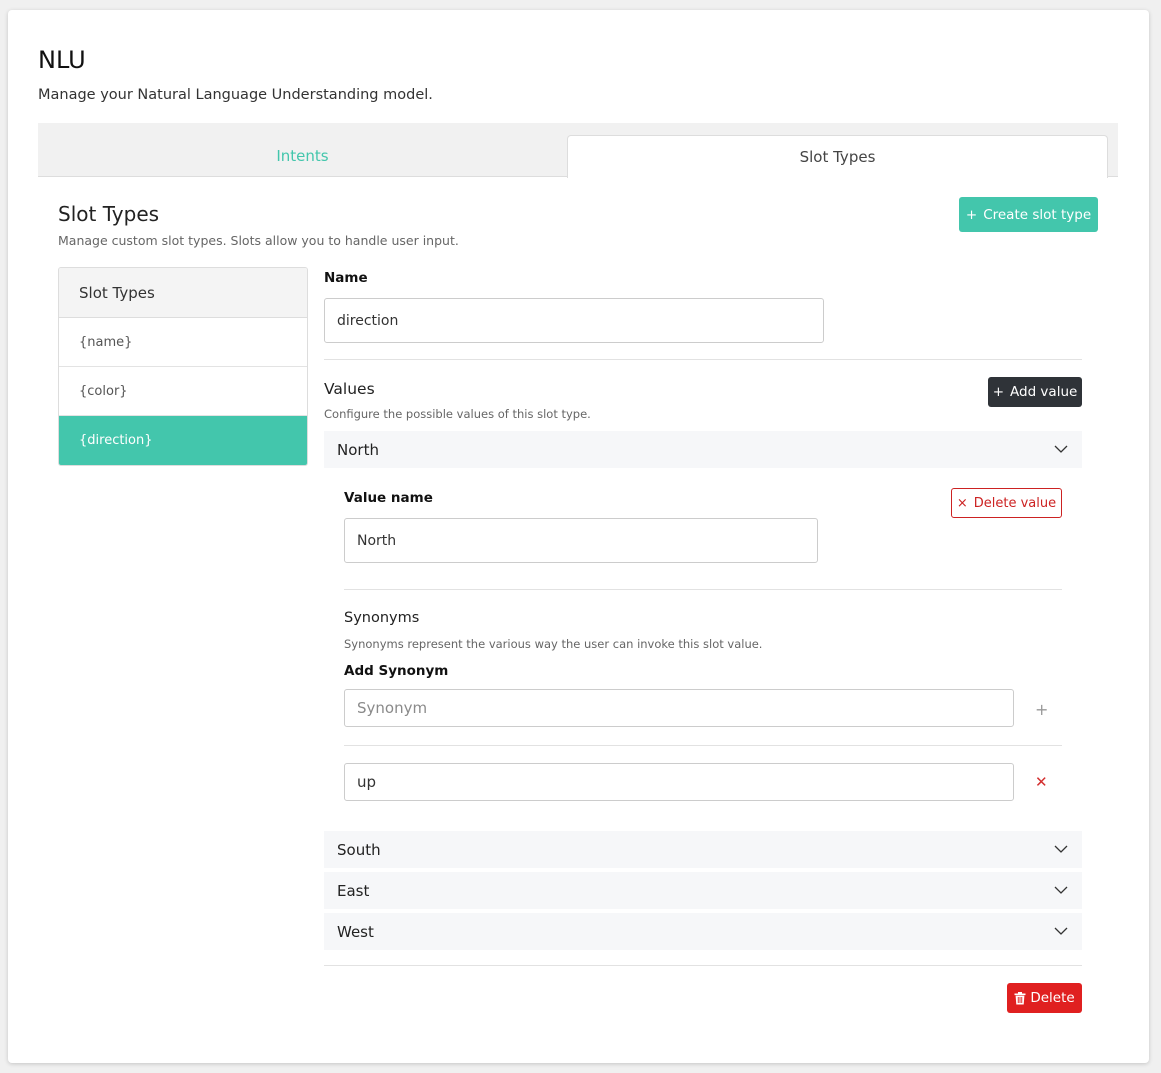  I want to click on trash-icon, so click(1020, 997).